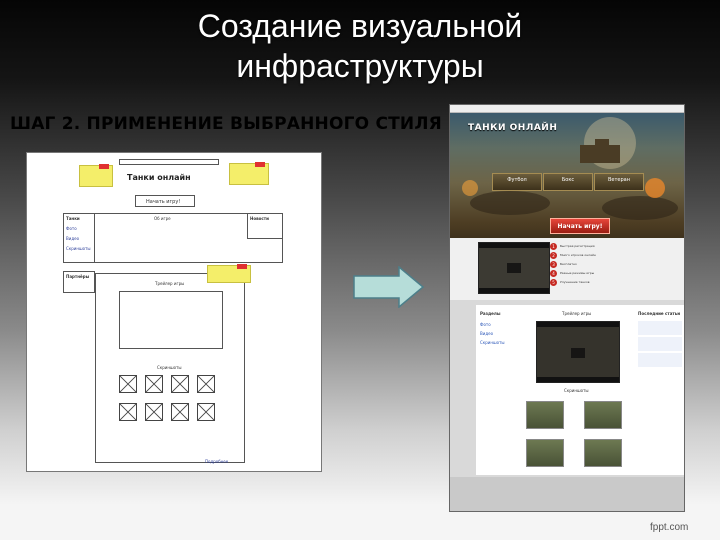 The height and width of the screenshot is (540, 720). I want to click on wf-left-nav-title: Танки, so click(73, 218).